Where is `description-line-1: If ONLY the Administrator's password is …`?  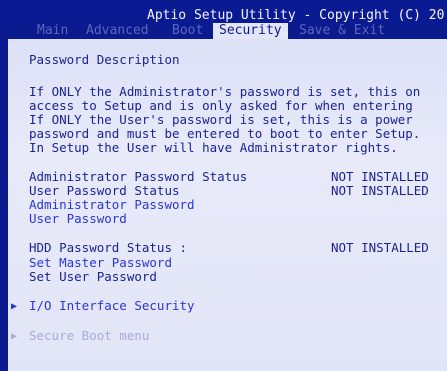 description-line-1: If ONLY the Administrator's password is … is located at coordinates (225, 91).